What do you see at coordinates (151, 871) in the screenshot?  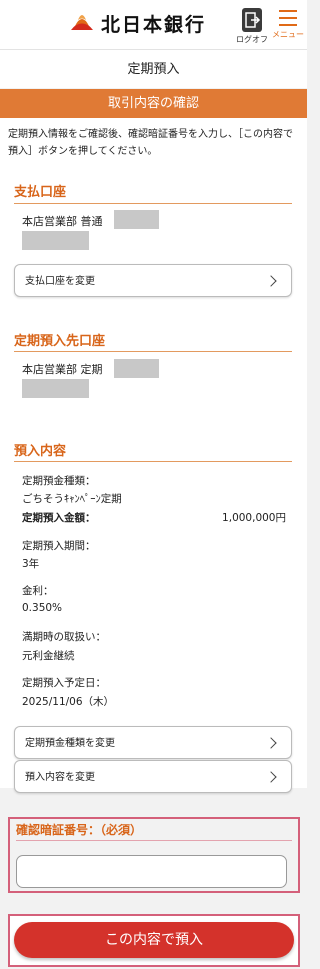 I see `confirmation-pin-input` at bounding box center [151, 871].